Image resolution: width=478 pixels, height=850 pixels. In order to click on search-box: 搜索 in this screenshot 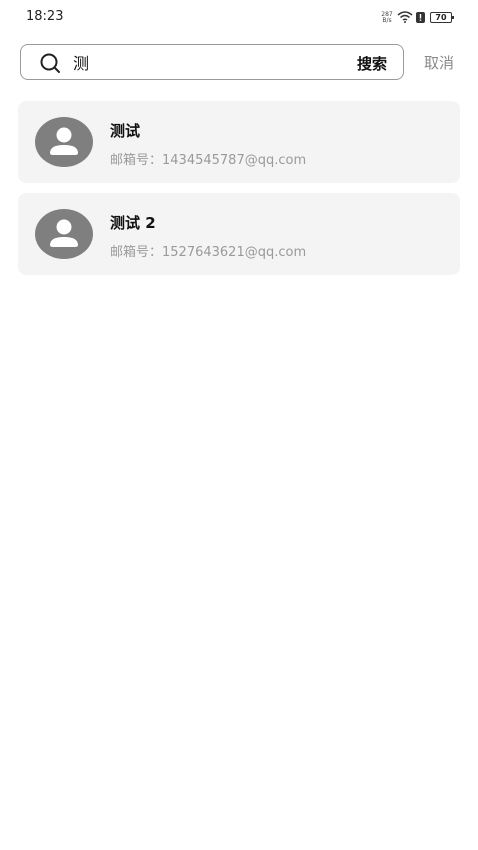, I will do `click(212, 62)`.